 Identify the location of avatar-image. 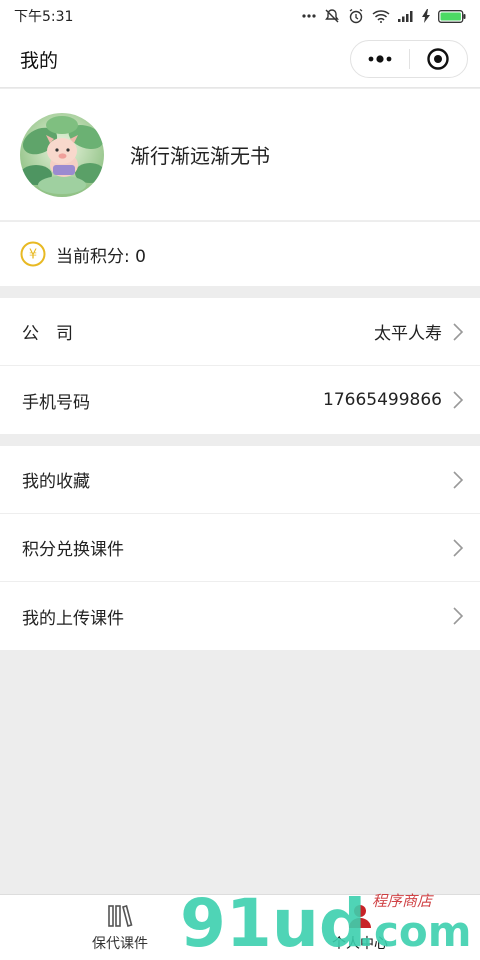
(62, 154).